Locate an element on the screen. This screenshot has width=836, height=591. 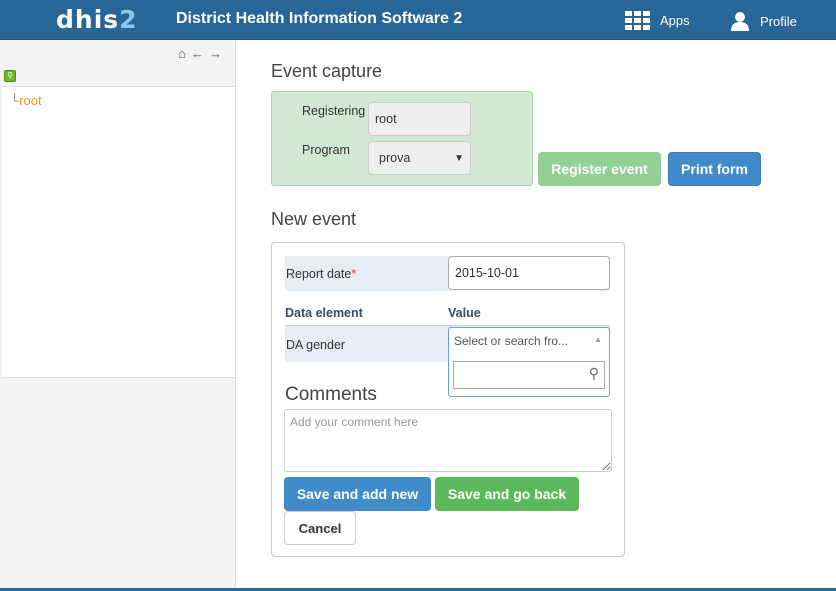
org-unit-tree: └root is located at coordinates (118, 232).